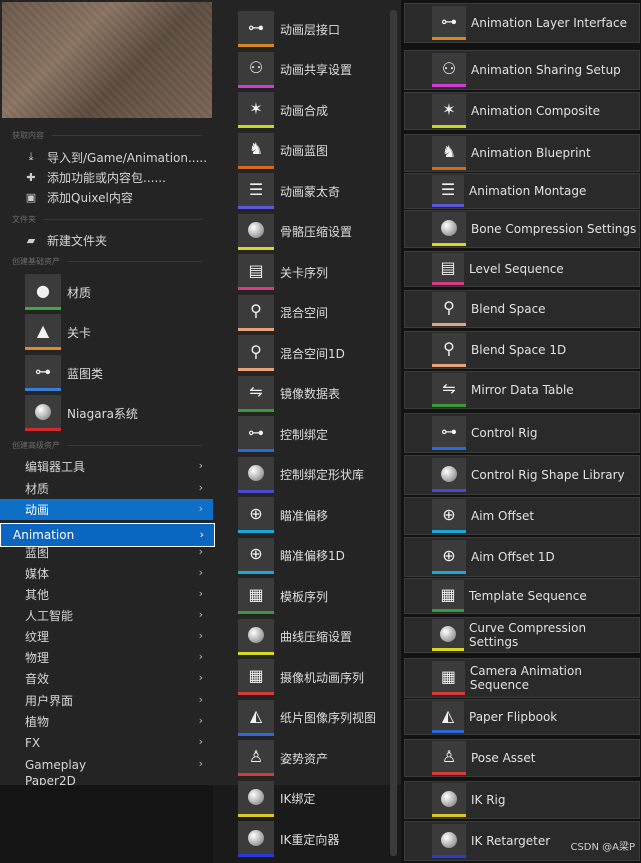  I want to click on curve-icon, so click(448, 635).